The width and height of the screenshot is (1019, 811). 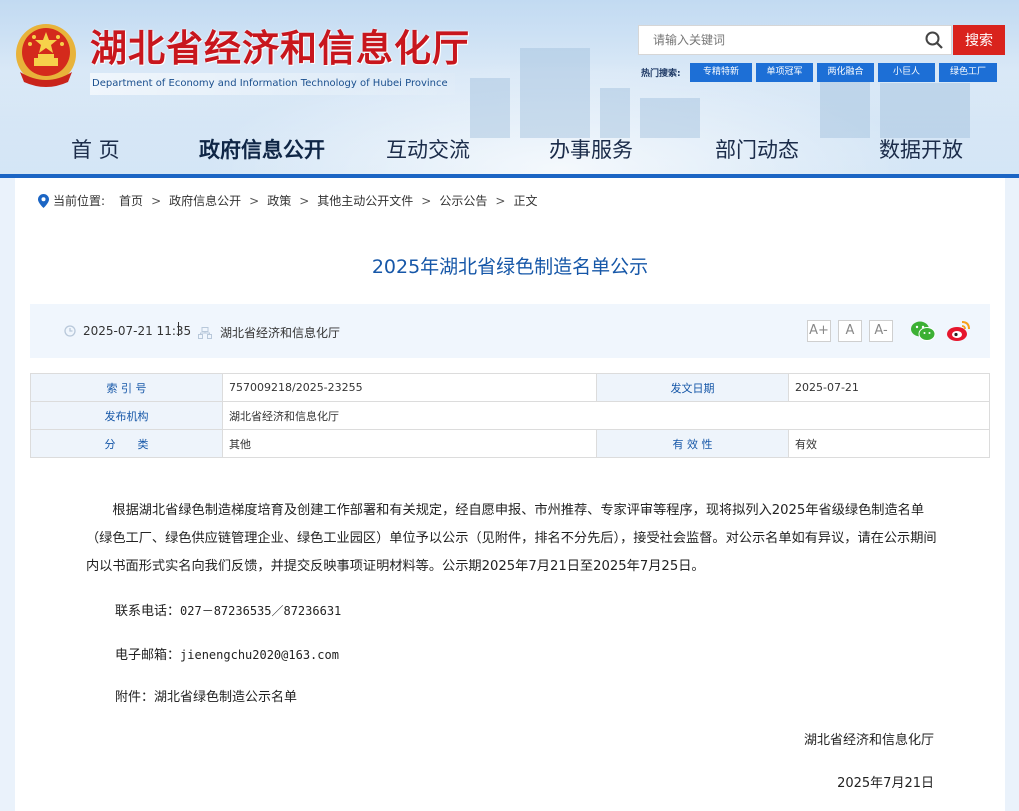 I want to click on meta-divider, so click(x=178, y=329).